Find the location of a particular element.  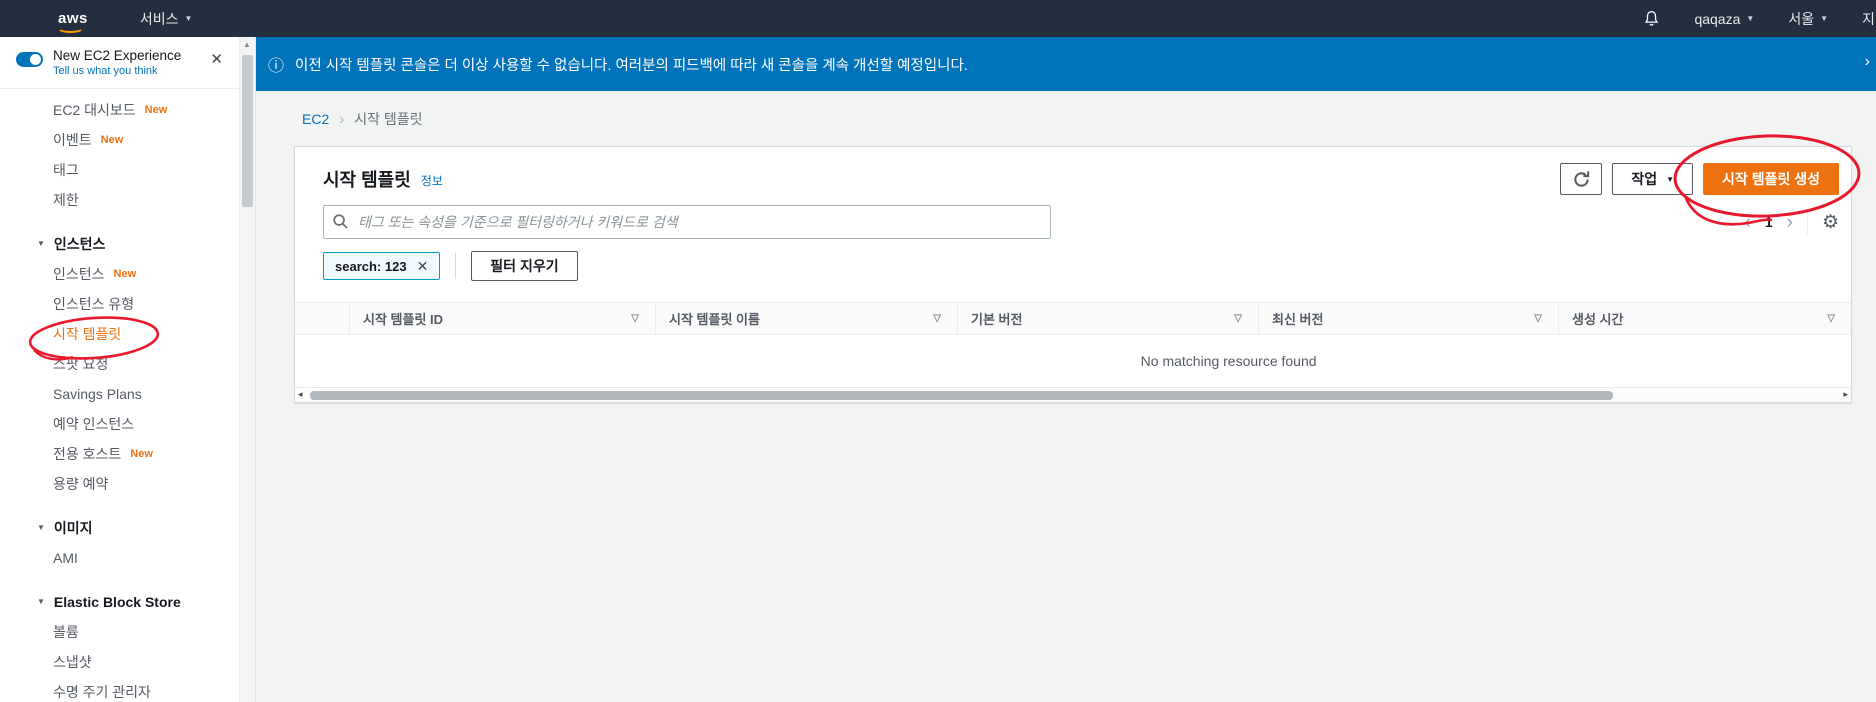

page-number: 1 is located at coordinates (1769, 222).